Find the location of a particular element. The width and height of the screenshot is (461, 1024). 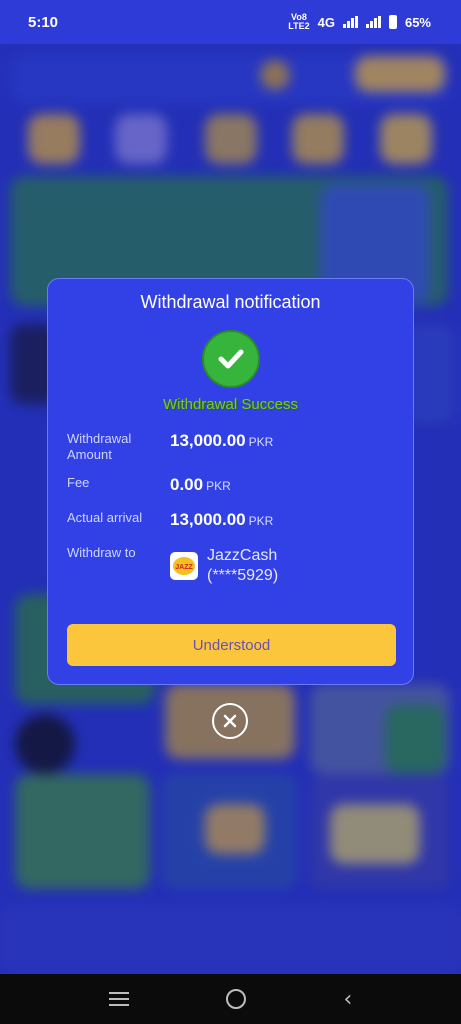

close-icon is located at coordinates (230, 721).